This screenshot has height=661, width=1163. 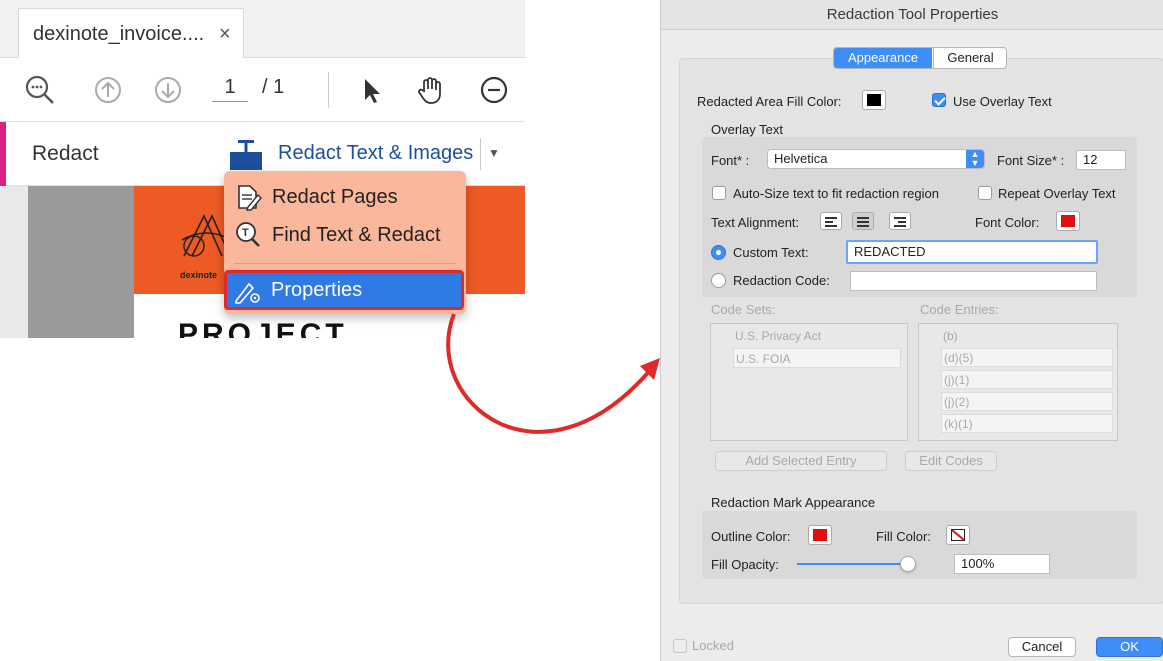 I want to click on use-overlay-checkbox, so click(x=939, y=100).